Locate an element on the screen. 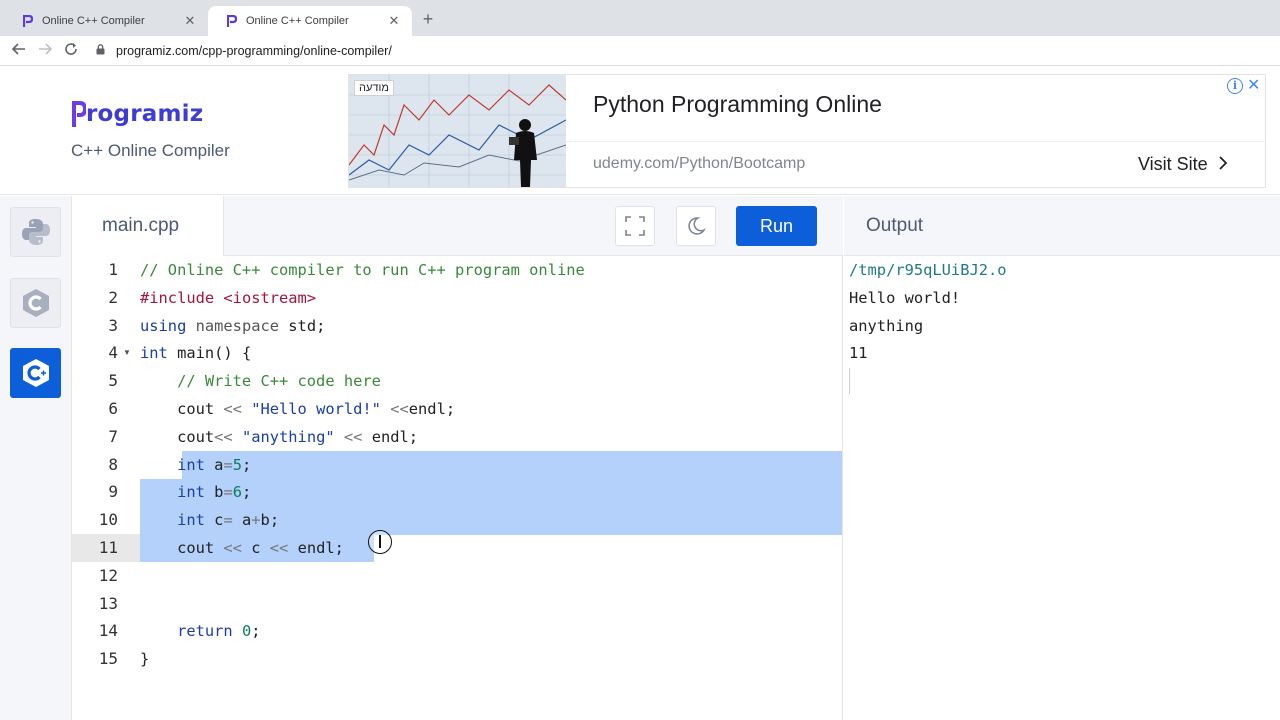  browser-tab-active: Online C++ Compiler ✕ is located at coordinates (310, 21).